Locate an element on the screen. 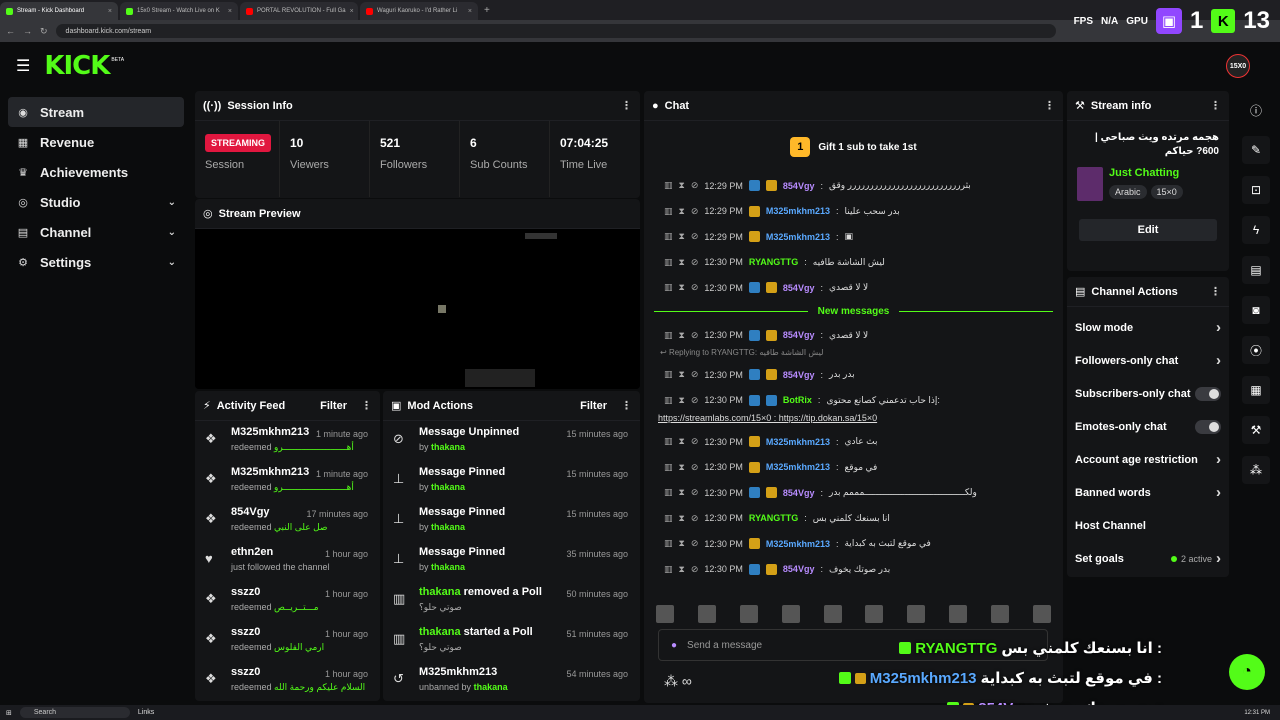 Image resolution: width=1280 pixels, height=720 pixels. help-chat-button: ◔ is located at coordinates (1247, 672).